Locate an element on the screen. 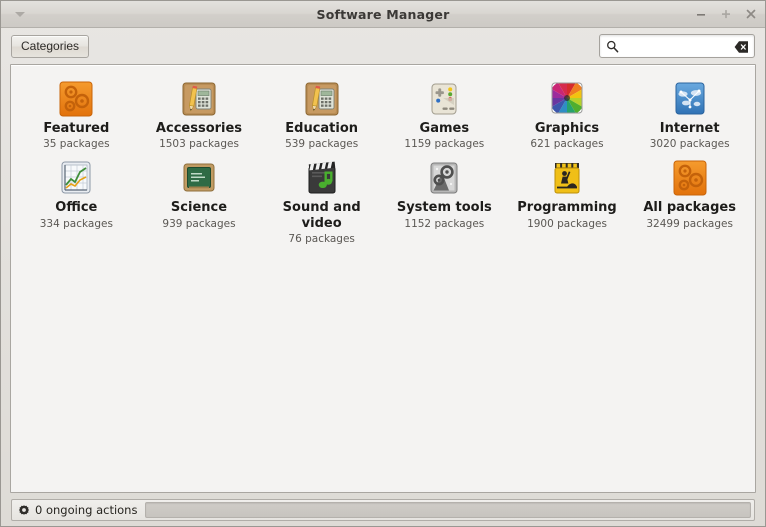 The image size is (766, 527). search-icon is located at coordinates (612, 46).